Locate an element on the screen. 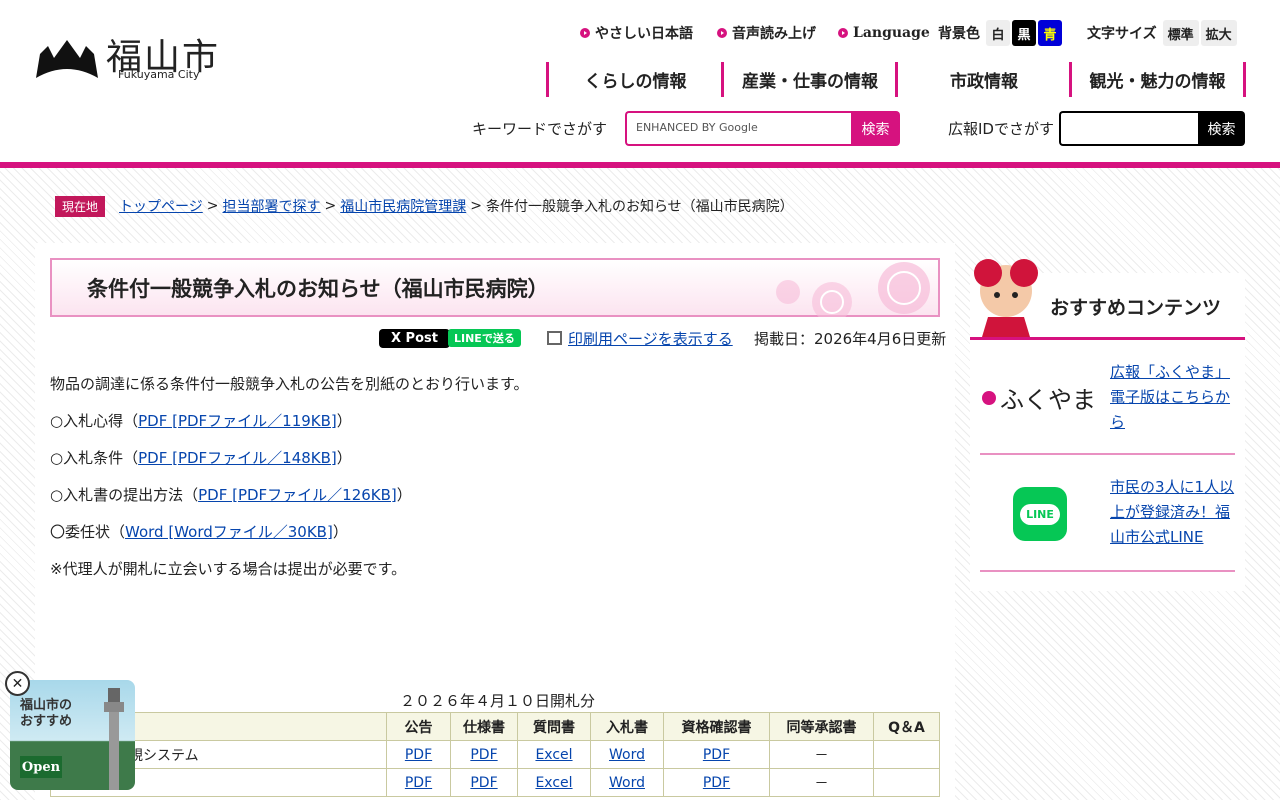 The image size is (1280, 800). doc-item: ○入札書の提出方法（PDF [PDFファイル／126KB]） is located at coordinates (231, 495).